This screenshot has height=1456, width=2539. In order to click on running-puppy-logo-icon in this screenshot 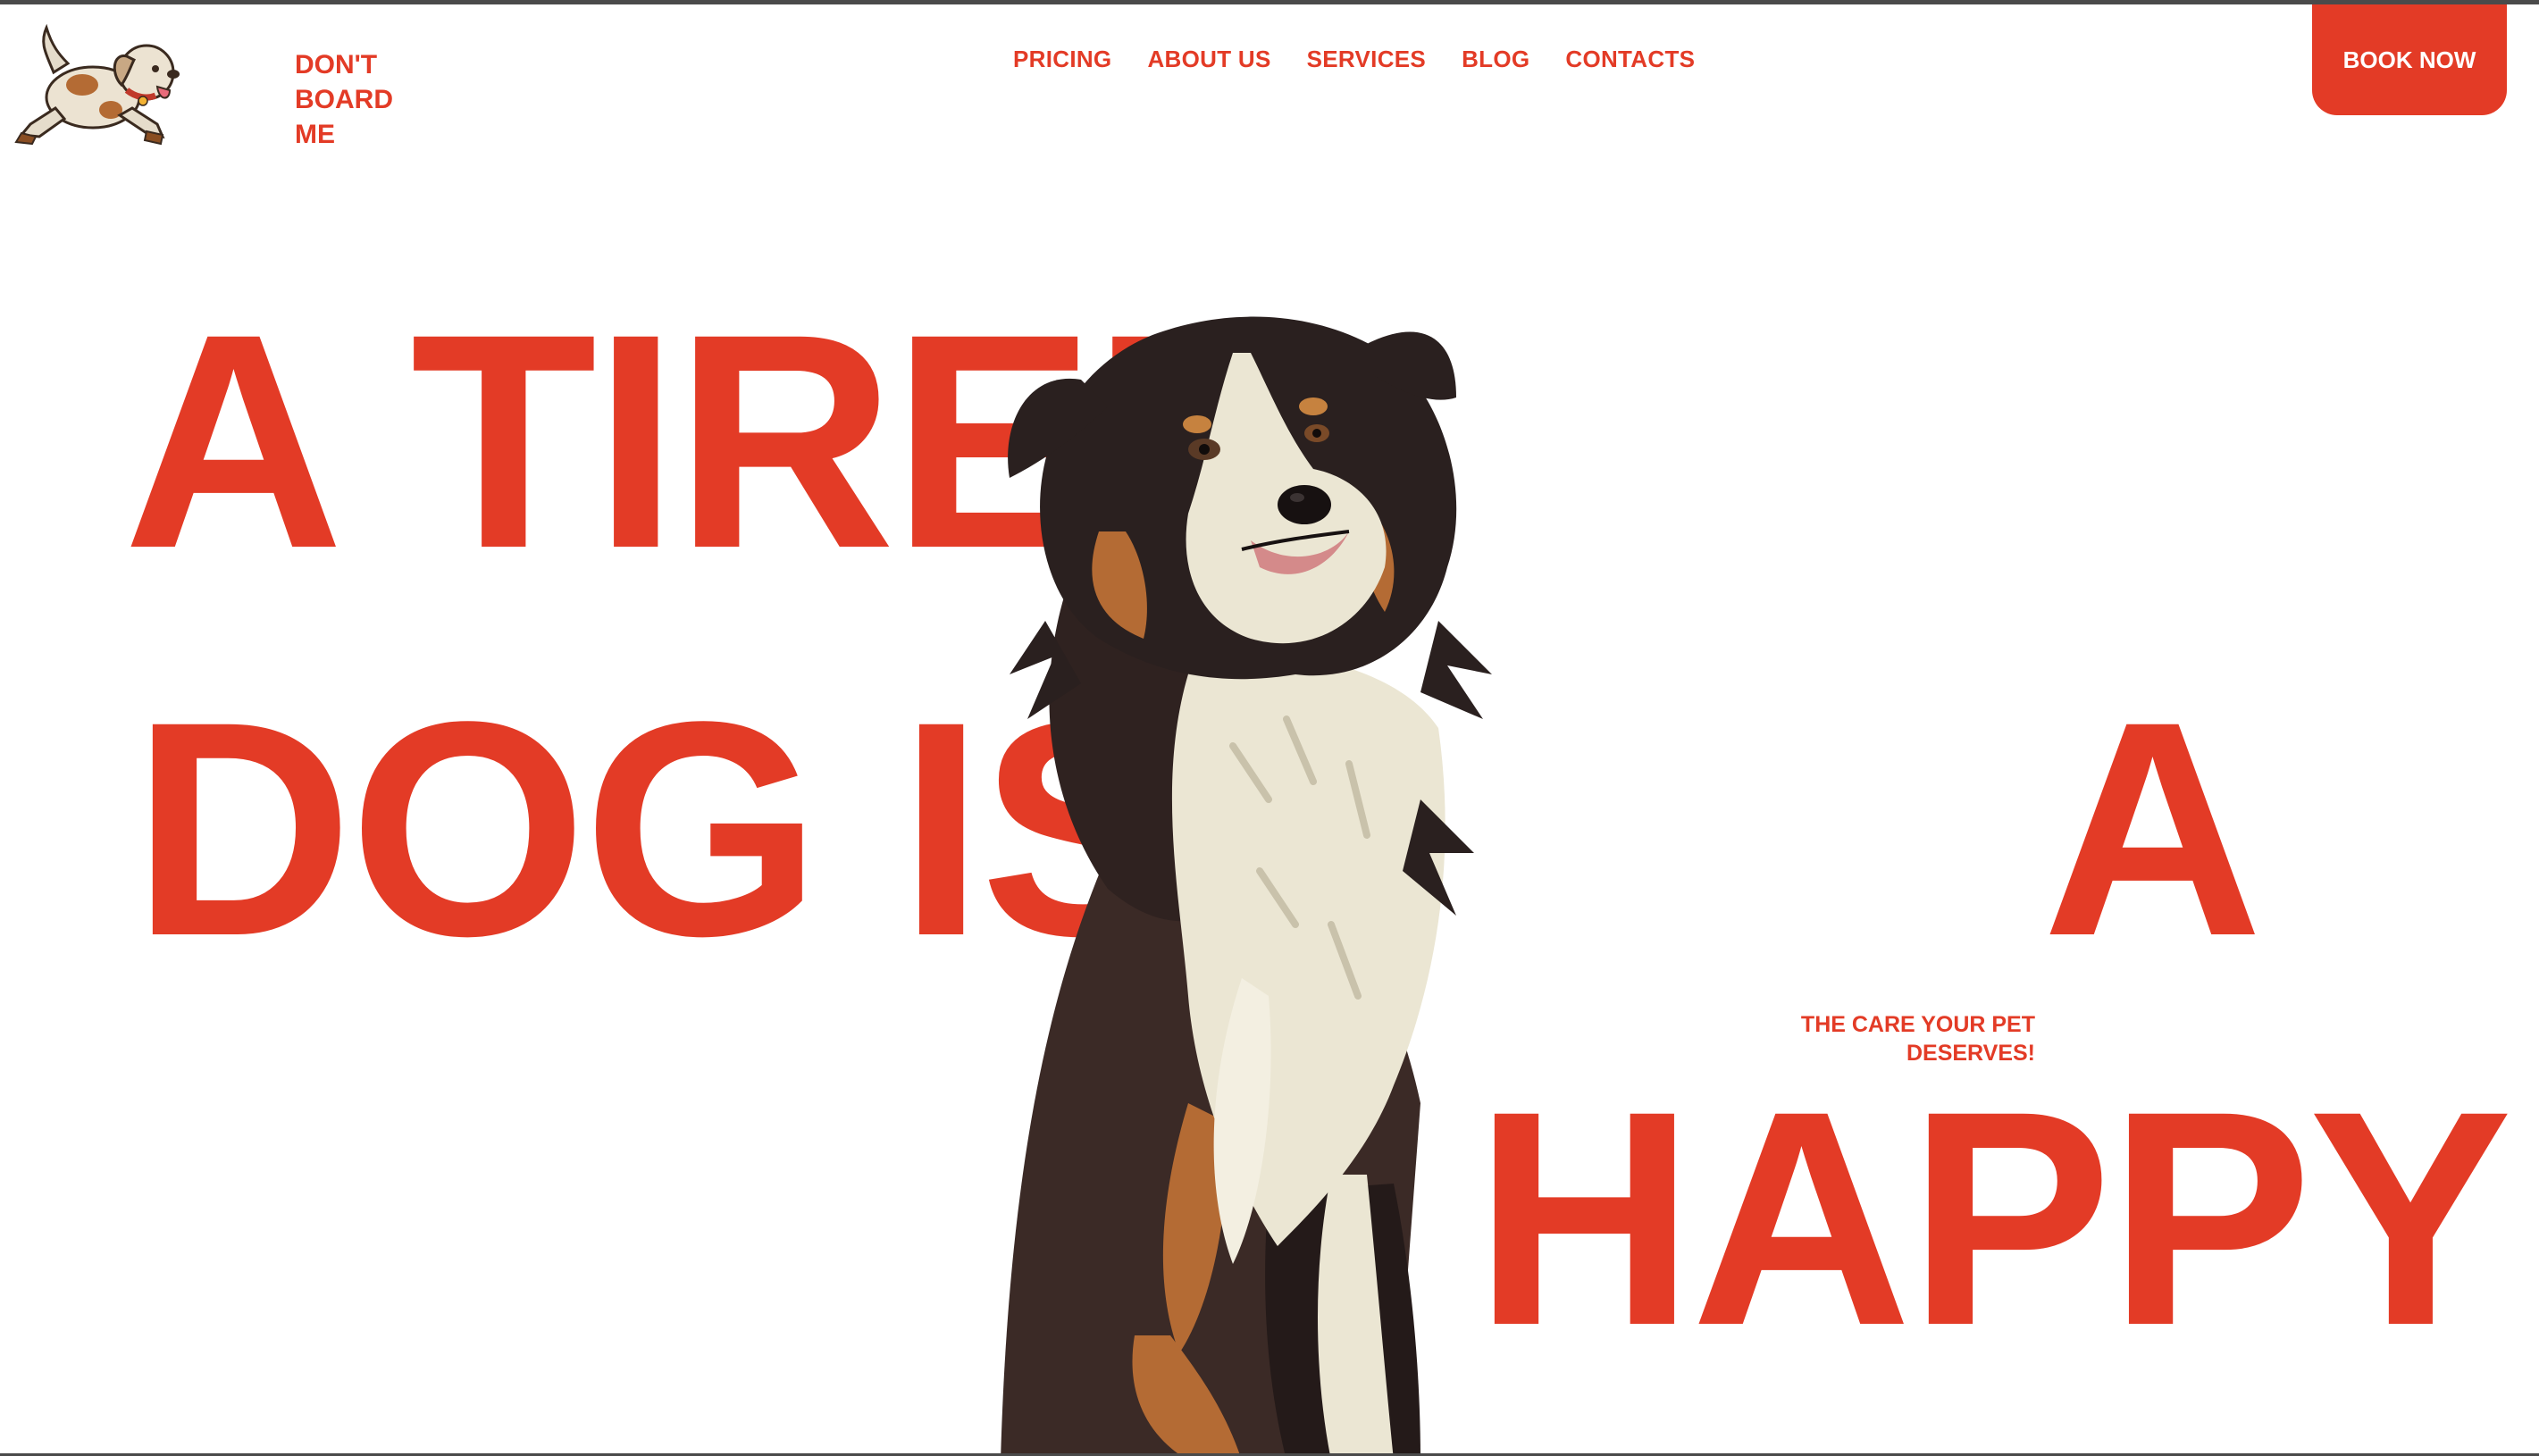, I will do `click(97, 84)`.